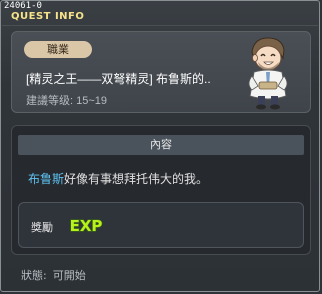  I want to click on title-divider, so click(160, 25).